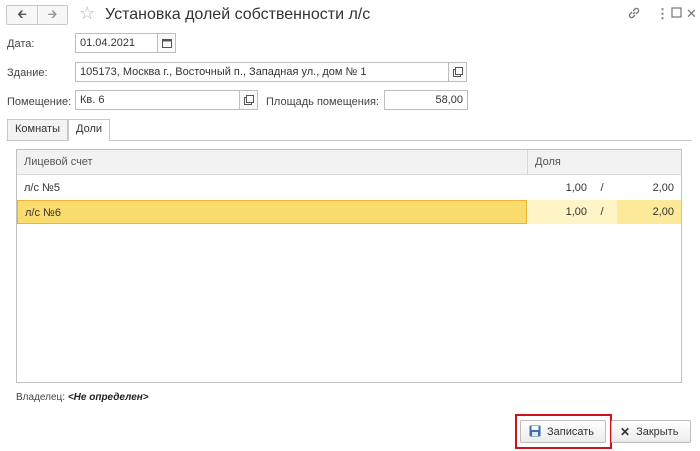 The width and height of the screenshot is (700, 451). What do you see at coordinates (41, 397) in the screenshot?
I see `owner-label: Владелец:` at bounding box center [41, 397].